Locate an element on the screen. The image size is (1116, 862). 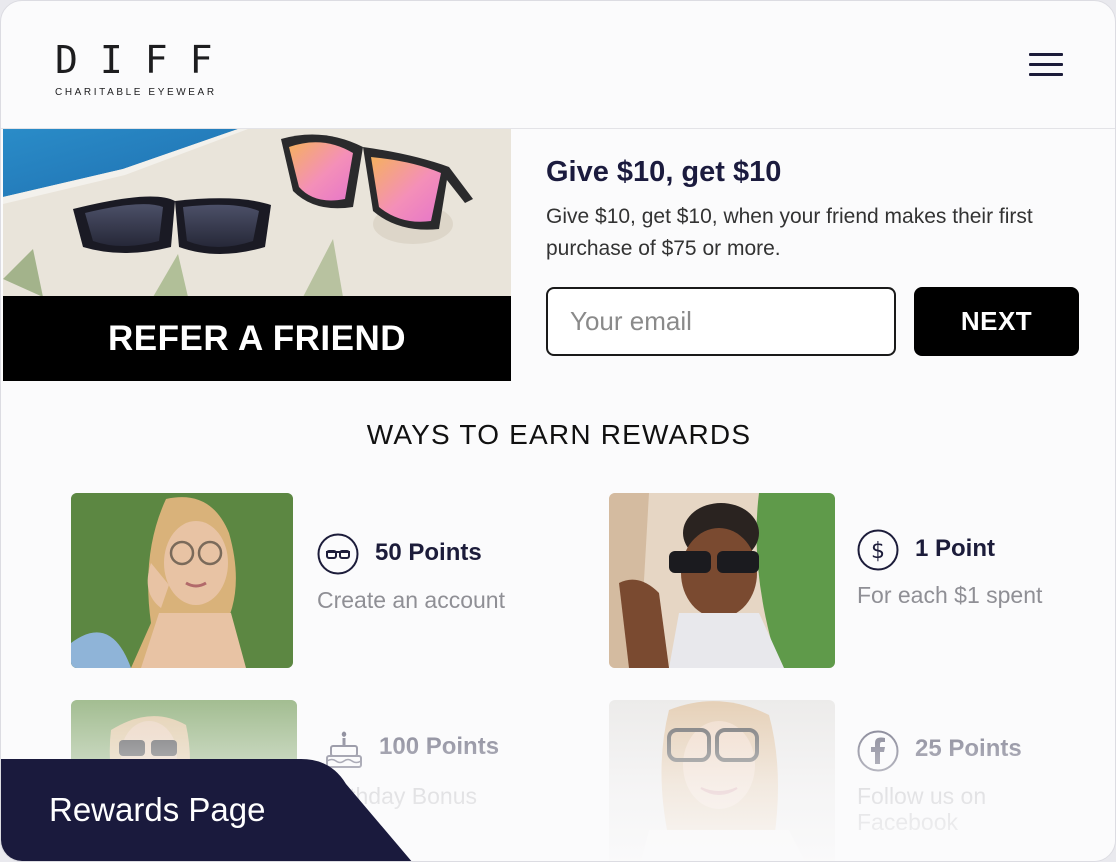
reward-points: 100 Points is located at coordinates (439, 746).